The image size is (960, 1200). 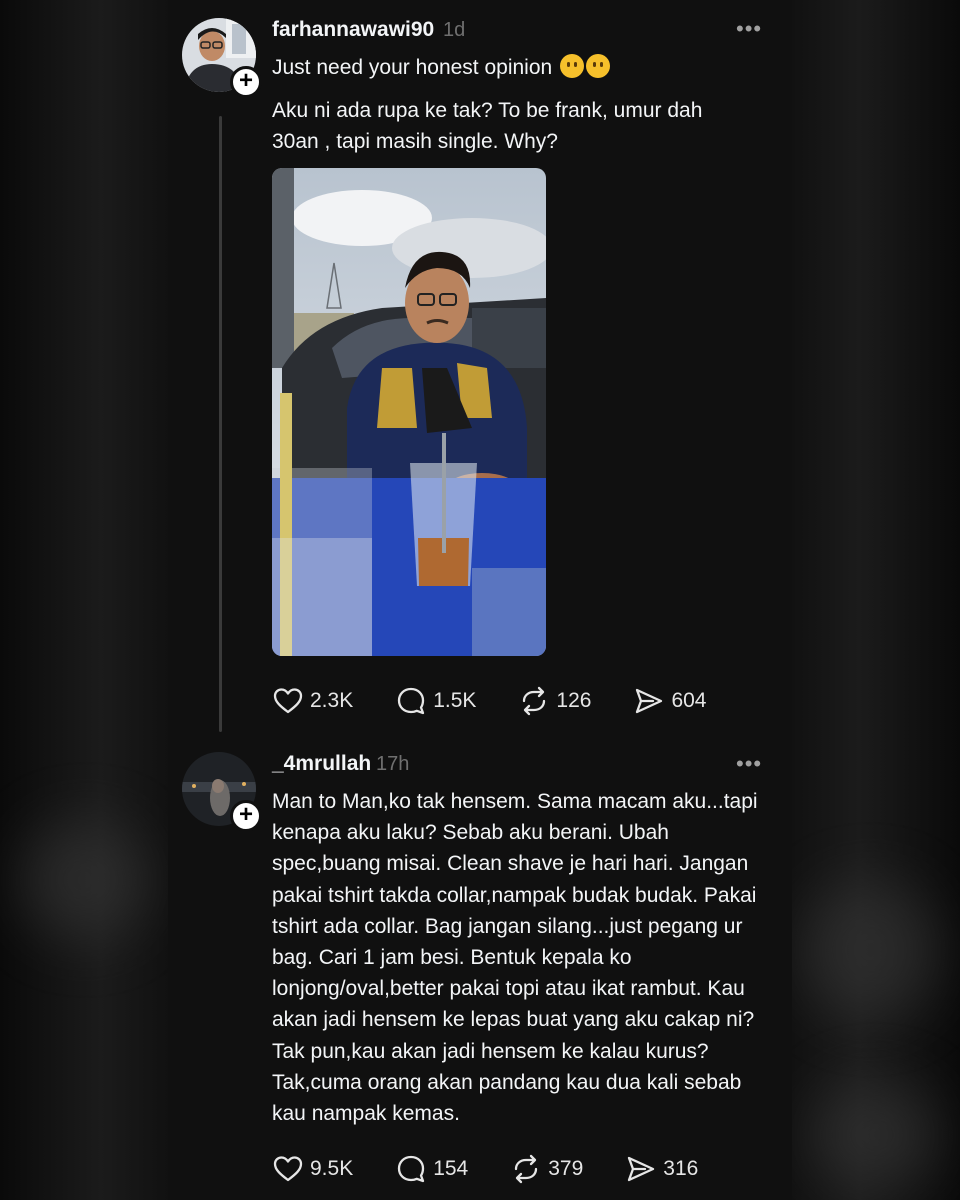 I want to click on repost-button: 126, so click(x=554, y=701).